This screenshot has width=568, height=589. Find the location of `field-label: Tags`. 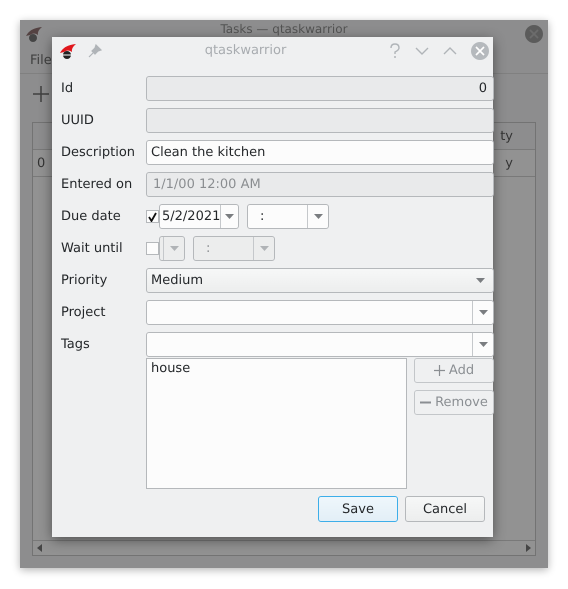

field-label: Tags is located at coordinates (76, 344).